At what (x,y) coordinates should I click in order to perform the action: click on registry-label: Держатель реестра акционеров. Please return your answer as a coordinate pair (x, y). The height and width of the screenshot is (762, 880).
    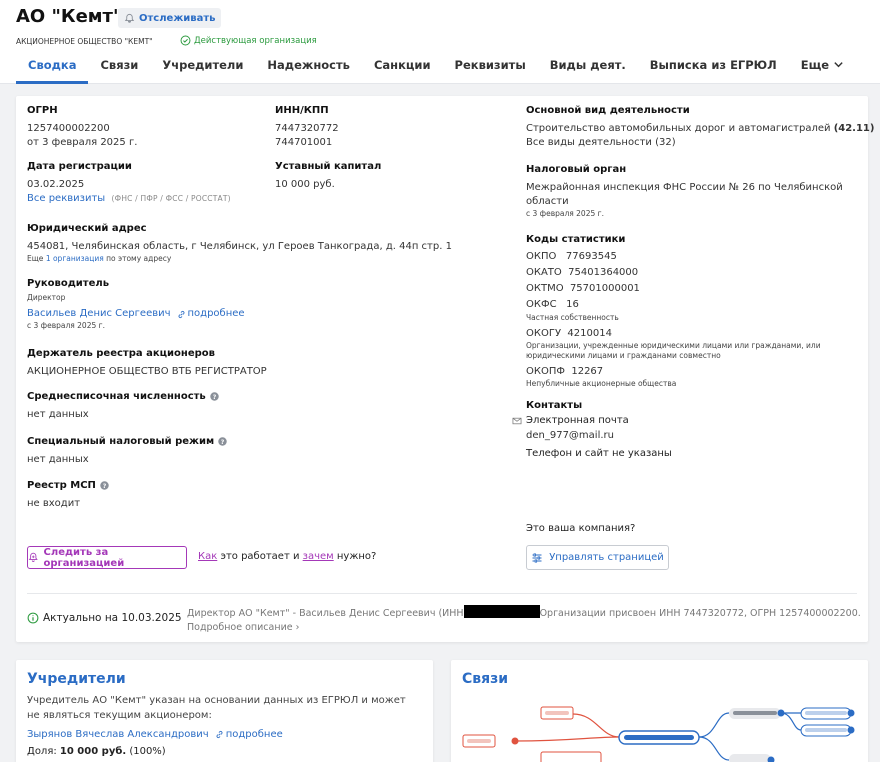
    Looking at the image, I should click on (121, 353).